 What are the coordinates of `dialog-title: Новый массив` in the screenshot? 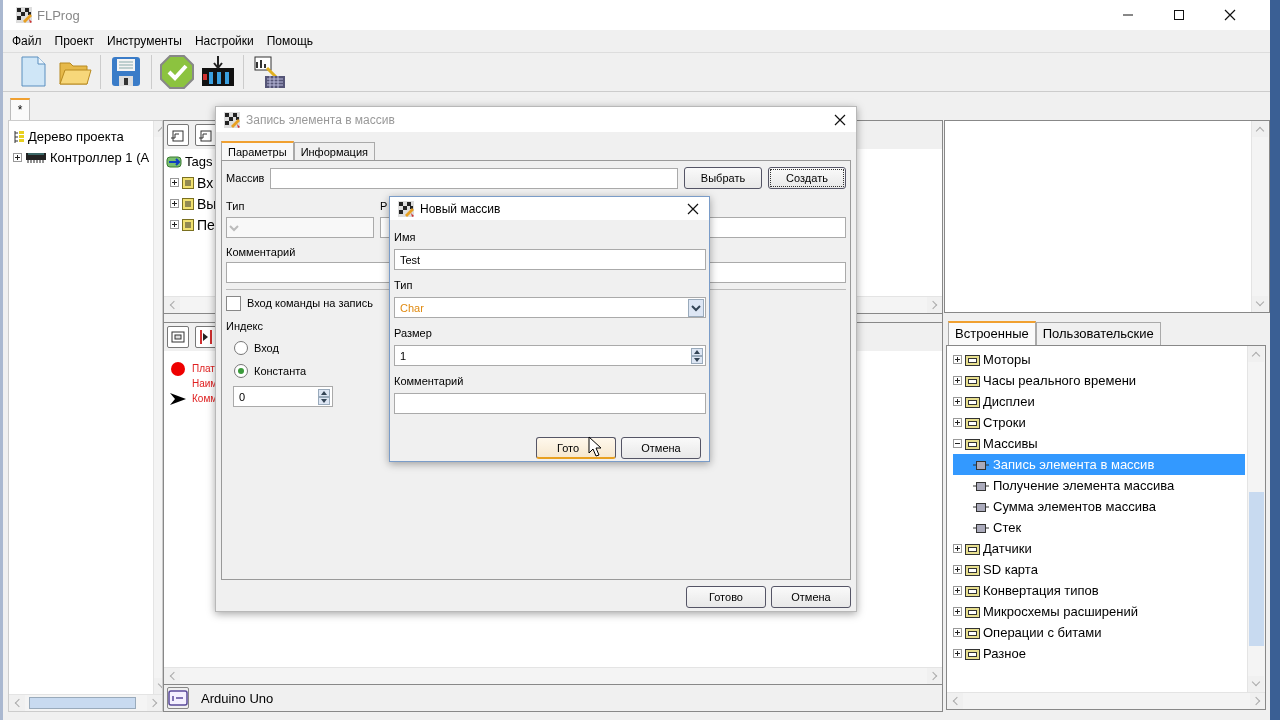 It's located at (460, 208).